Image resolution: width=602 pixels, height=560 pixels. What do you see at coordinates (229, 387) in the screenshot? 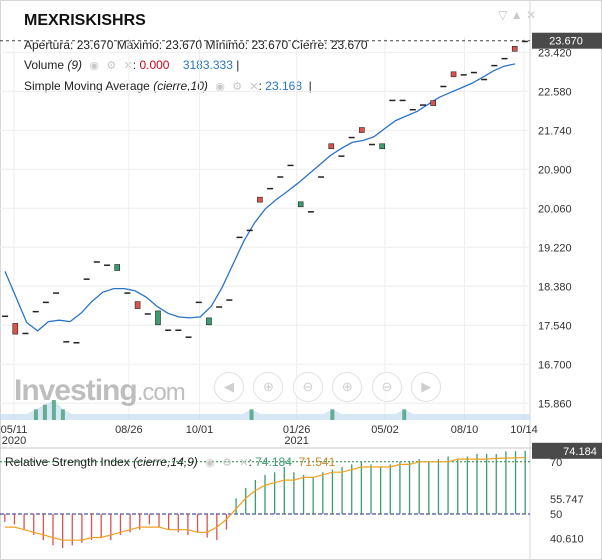
I see `arrow-left-icon: ◀` at bounding box center [229, 387].